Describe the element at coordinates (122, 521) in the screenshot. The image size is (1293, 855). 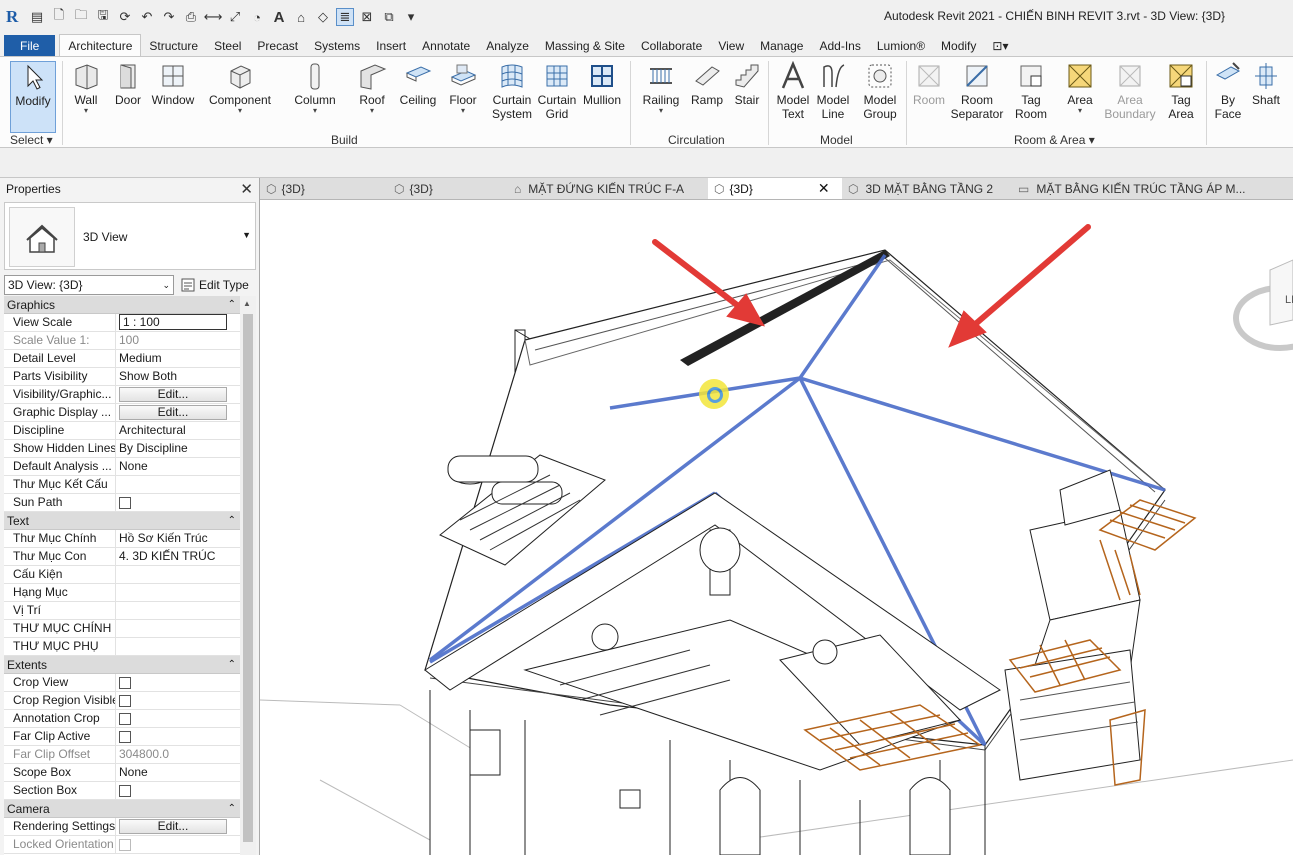
I see `property-group-header: Text ⌃` at that location.